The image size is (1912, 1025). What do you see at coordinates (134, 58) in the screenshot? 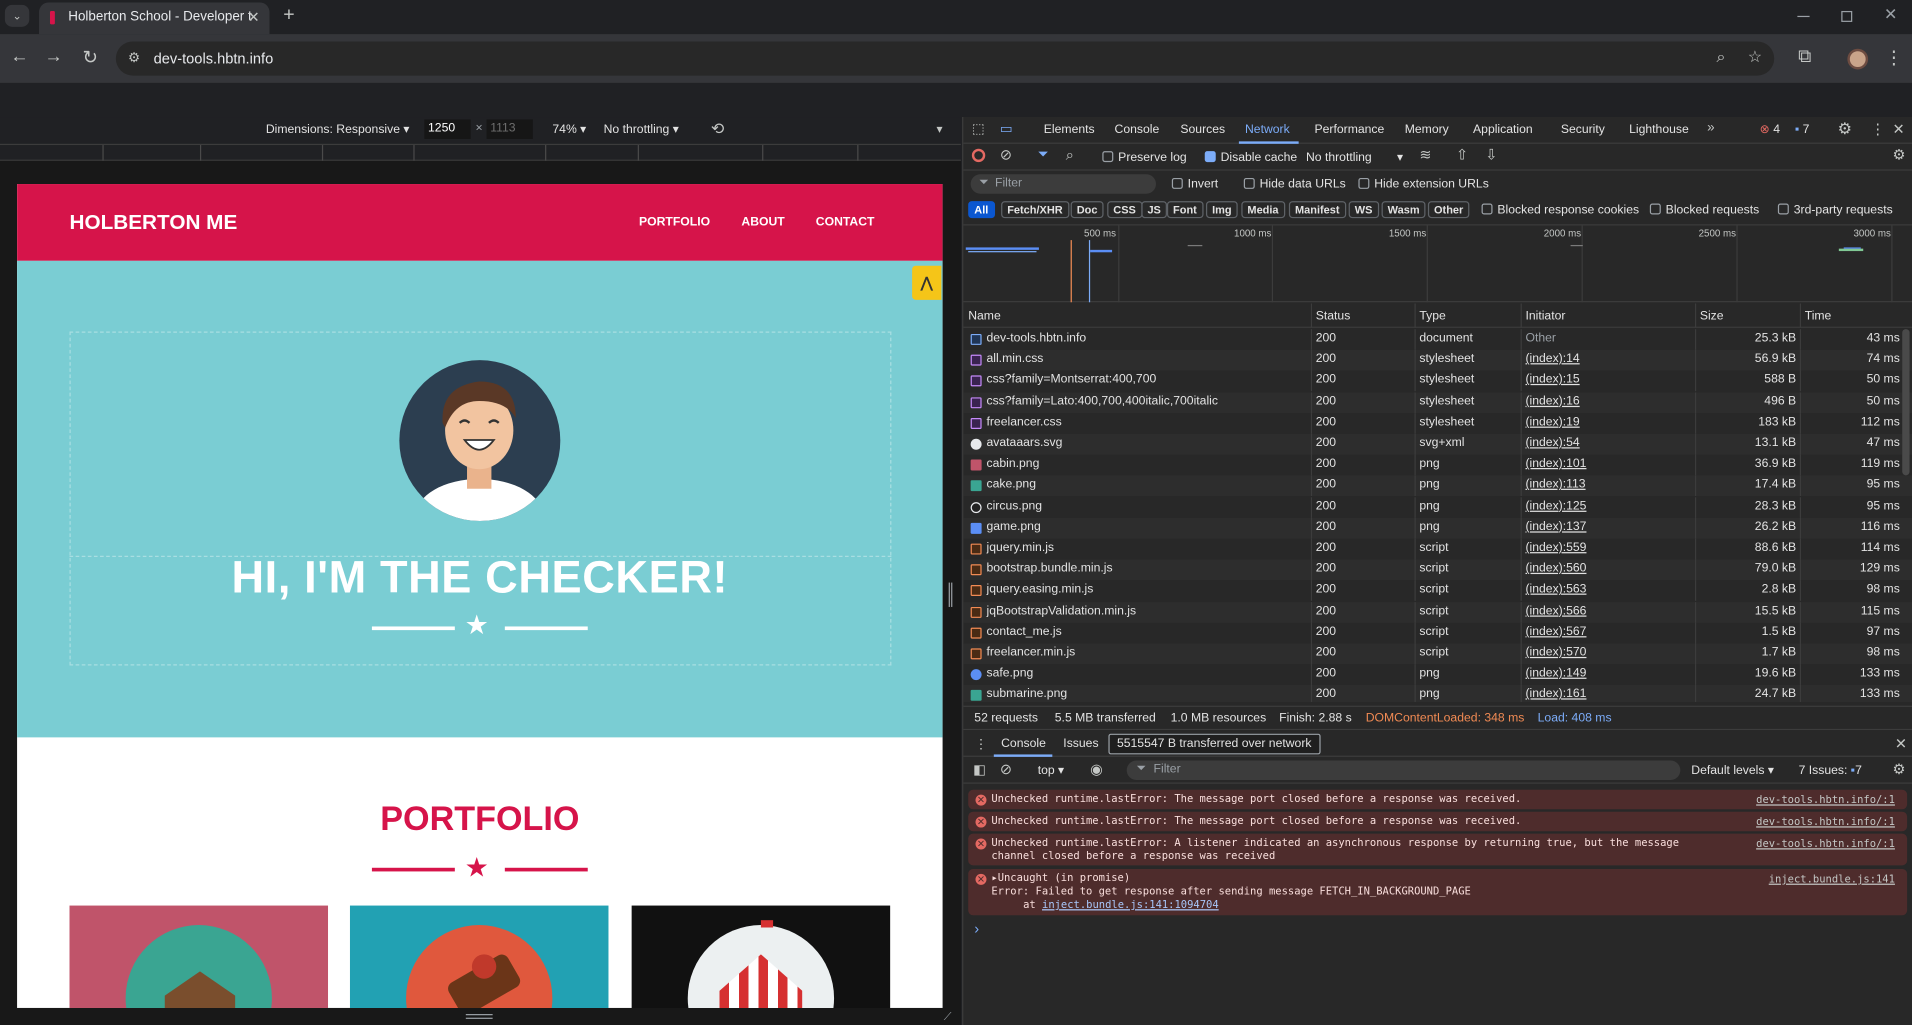
I see `site-info-icon: ⚙` at bounding box center [134, 58].